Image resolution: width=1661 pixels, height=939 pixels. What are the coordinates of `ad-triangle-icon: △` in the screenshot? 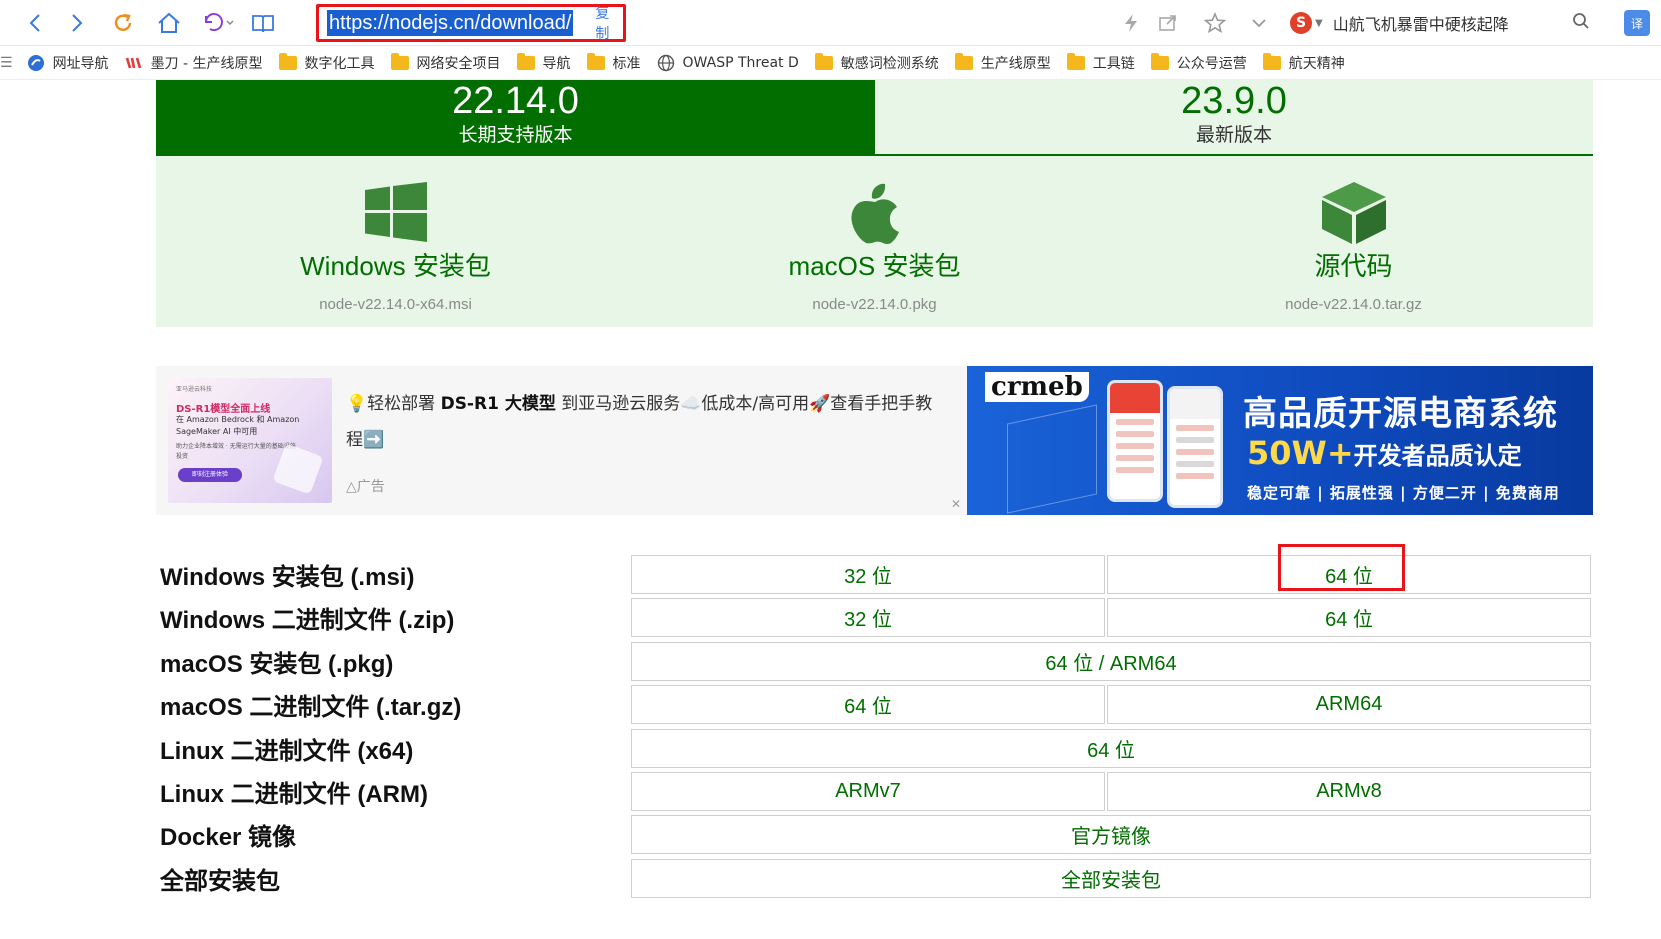 It's located at (351, 487).